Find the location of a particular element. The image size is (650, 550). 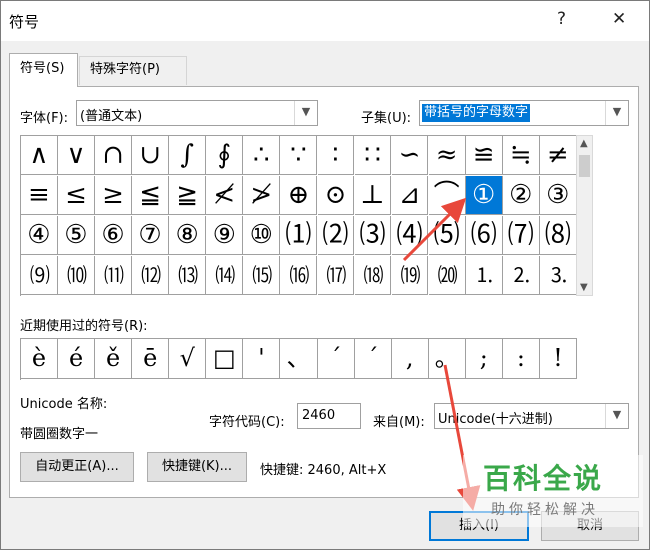

symbol-cell: ⑨ is located at coordinates (225, 235).